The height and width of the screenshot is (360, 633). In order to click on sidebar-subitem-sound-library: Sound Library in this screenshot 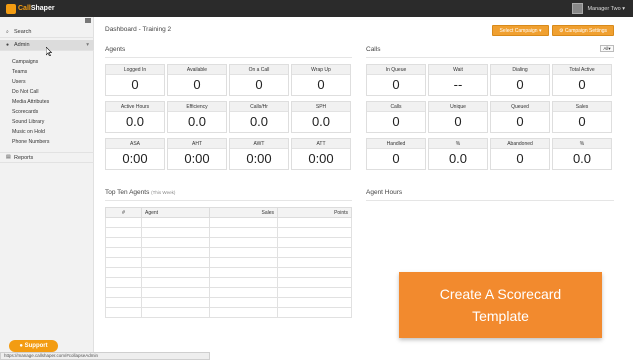, I will do `click(28, 122)`.